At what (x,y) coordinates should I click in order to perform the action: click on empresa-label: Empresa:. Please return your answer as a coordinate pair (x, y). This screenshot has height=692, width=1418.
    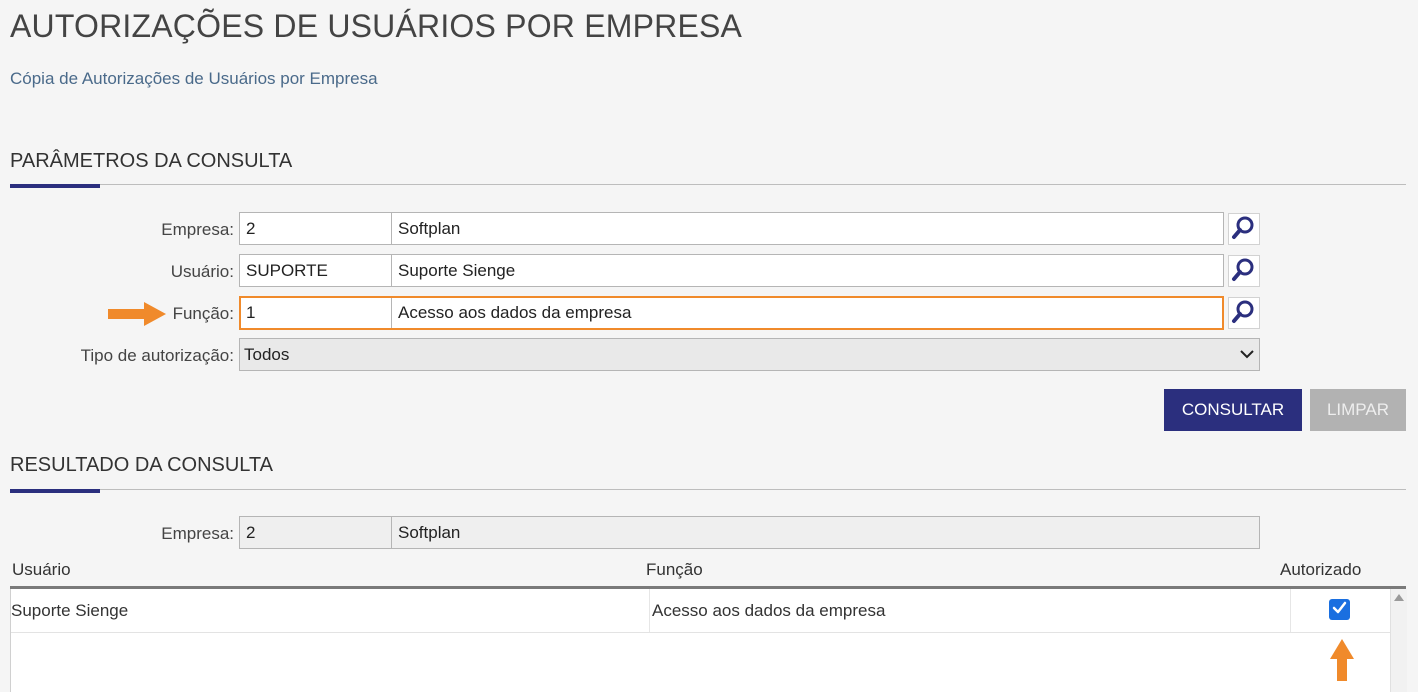
    Looking at the image, I should click on (197, 229).